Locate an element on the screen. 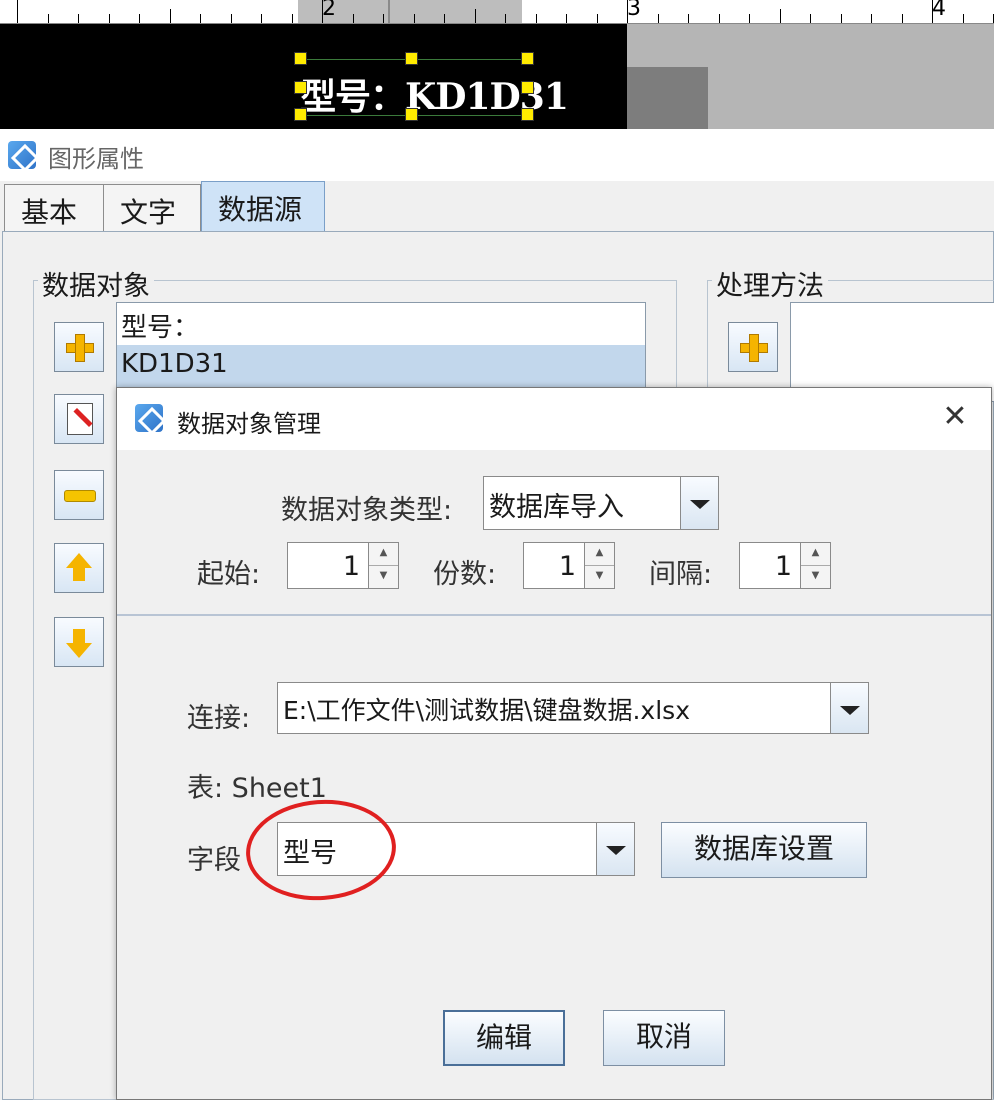  label-canvas: 型号：KD1D31 is located at coordinates (497, 76).